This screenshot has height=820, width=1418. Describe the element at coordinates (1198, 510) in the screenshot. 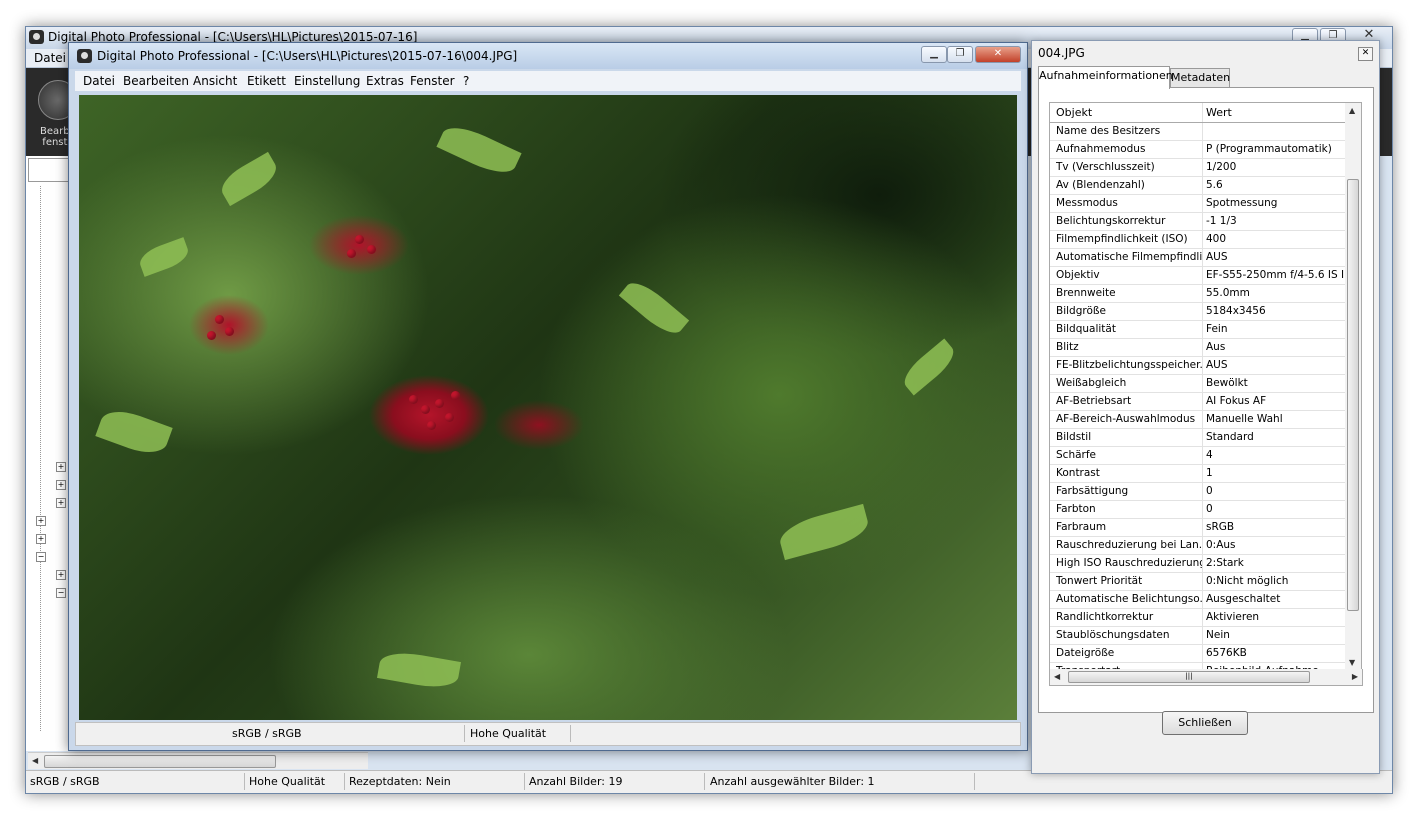

I see `table-row: Farbton 0` at that location.